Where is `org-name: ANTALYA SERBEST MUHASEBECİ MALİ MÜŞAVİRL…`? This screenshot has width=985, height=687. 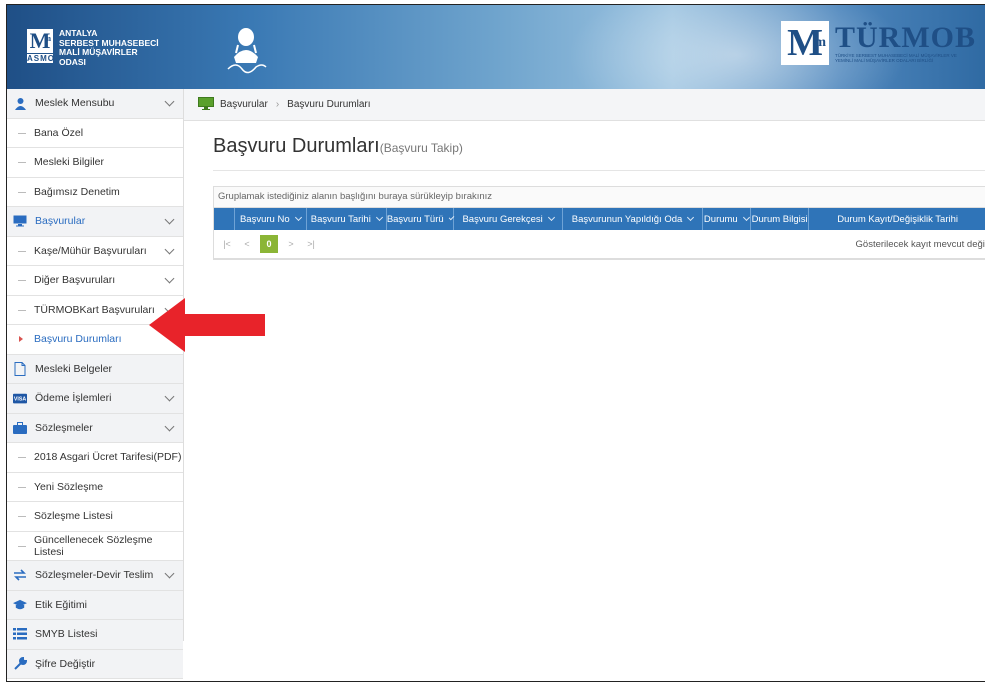 org-name: ANTALYA SERBEST MUHASEBECİ MALİ MÜŞAVİRL… is located at coordinates (109, 47).